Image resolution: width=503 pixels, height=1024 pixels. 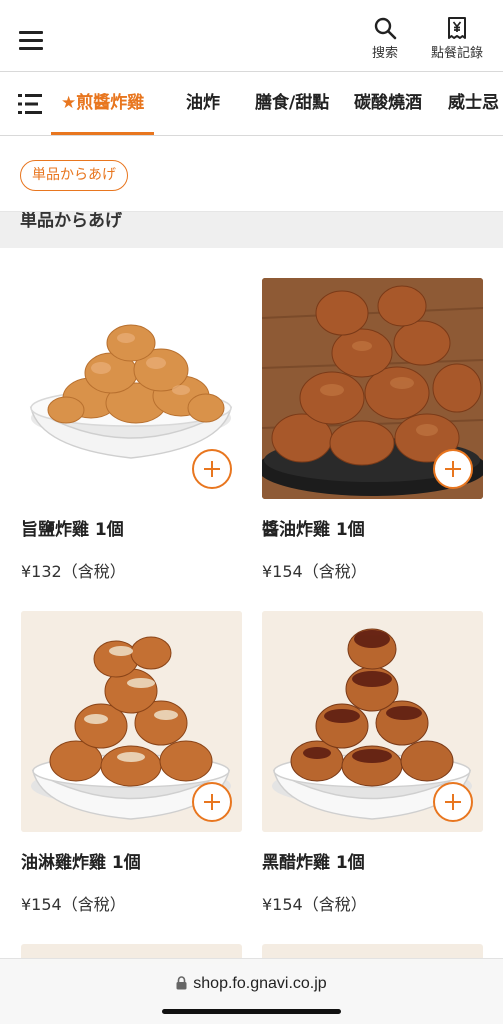 What do you see at coordinates (71, 221) in the screenshot?
I see `section-title: 単品からあげ` at bounding box center [71, 221].